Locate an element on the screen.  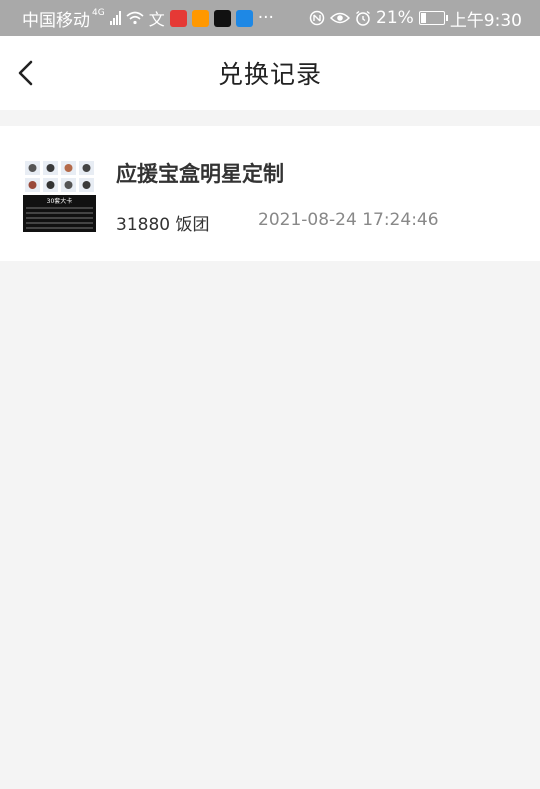
alarm-icon is located at coordinates (363, 18).